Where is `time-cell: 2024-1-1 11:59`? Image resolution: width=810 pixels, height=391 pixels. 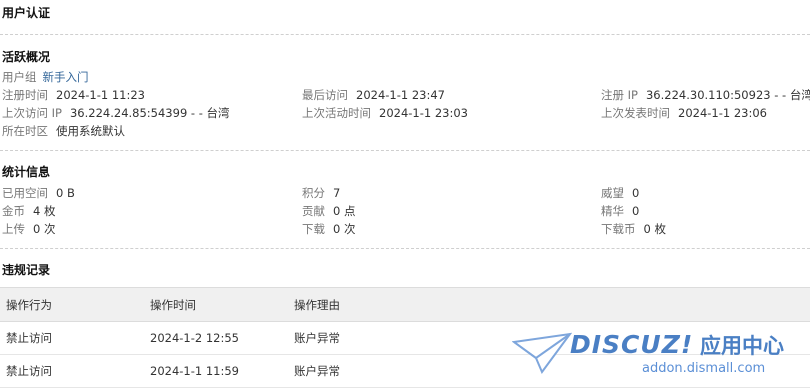 time-cell: 2024-1-1 11:59 is located at coordinates (216, 371).